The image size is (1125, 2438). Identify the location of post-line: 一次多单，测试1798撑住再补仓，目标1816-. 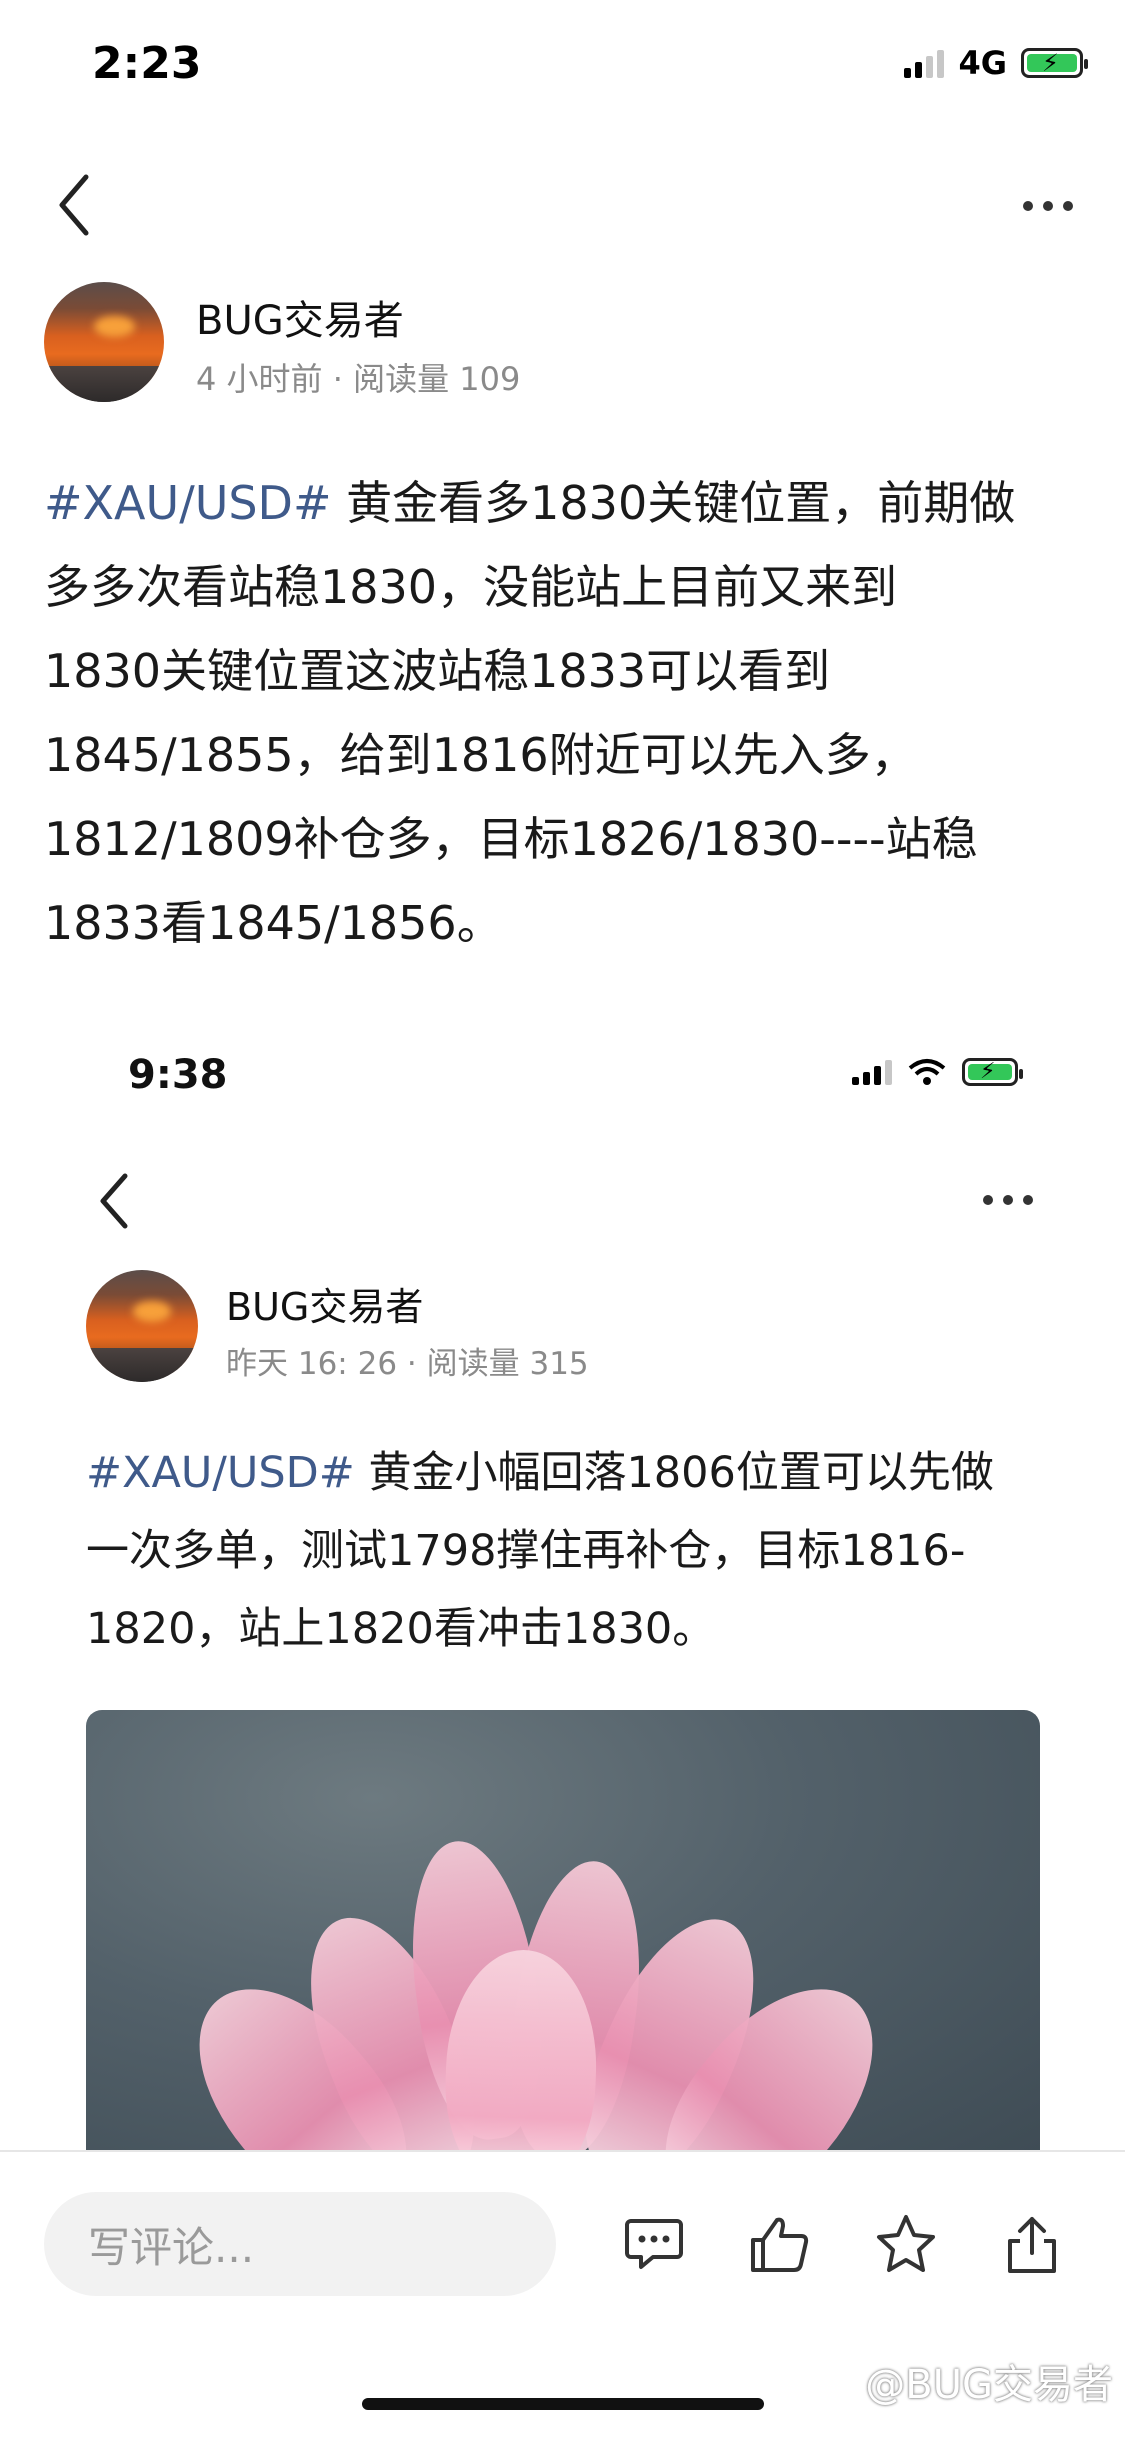
(526, 1551).